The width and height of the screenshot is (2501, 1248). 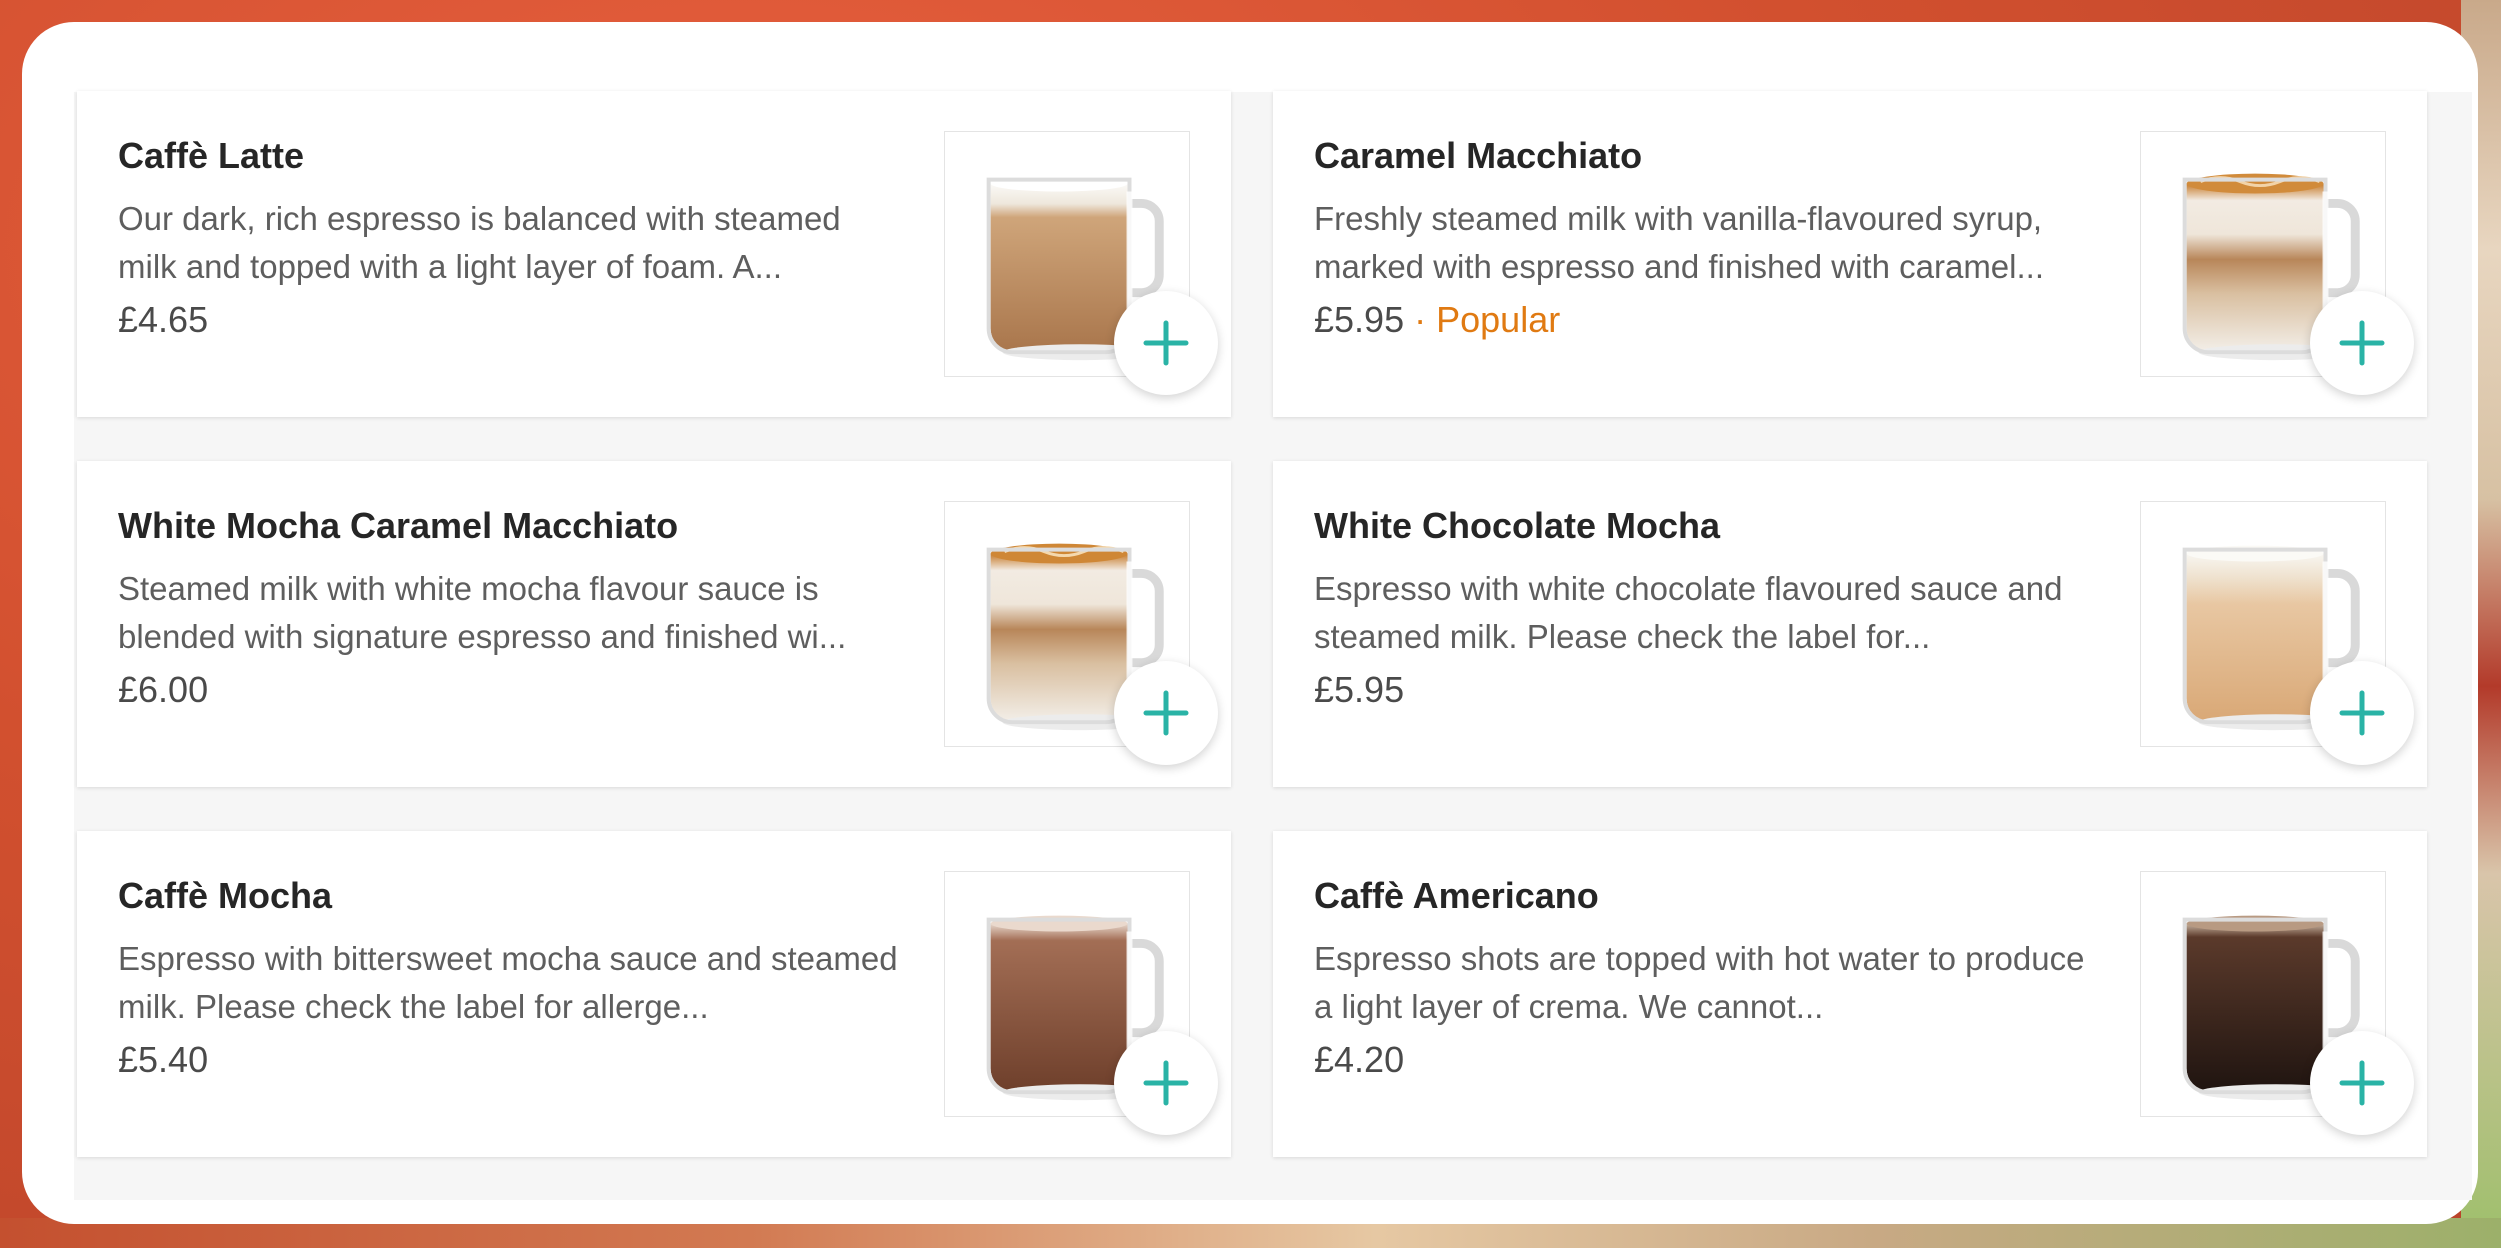 I want to click on item-price-line: £5.40, so click(x=163, y=1060).